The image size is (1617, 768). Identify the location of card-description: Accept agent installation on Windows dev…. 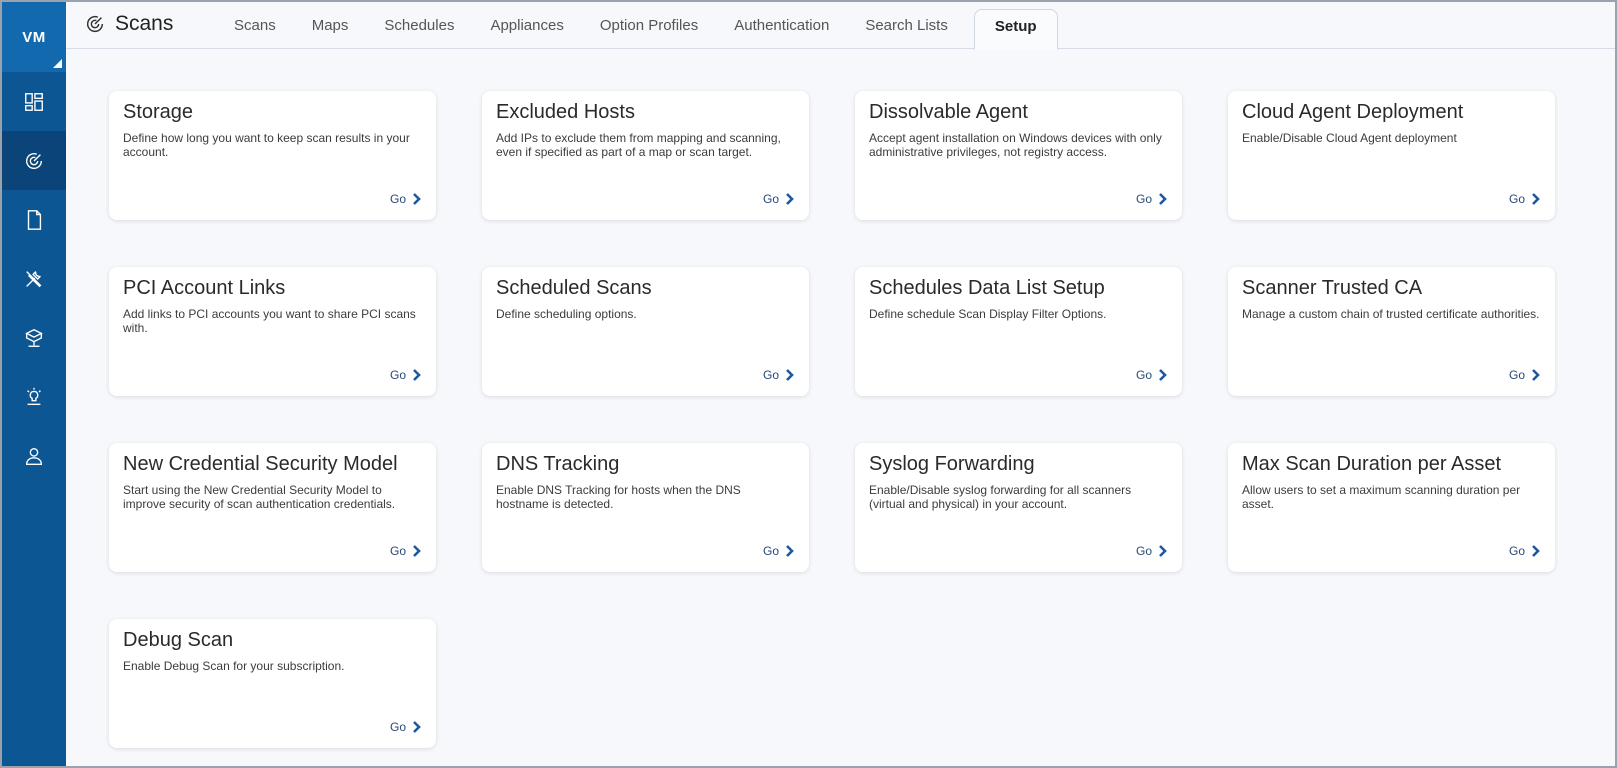
(1015, 145).